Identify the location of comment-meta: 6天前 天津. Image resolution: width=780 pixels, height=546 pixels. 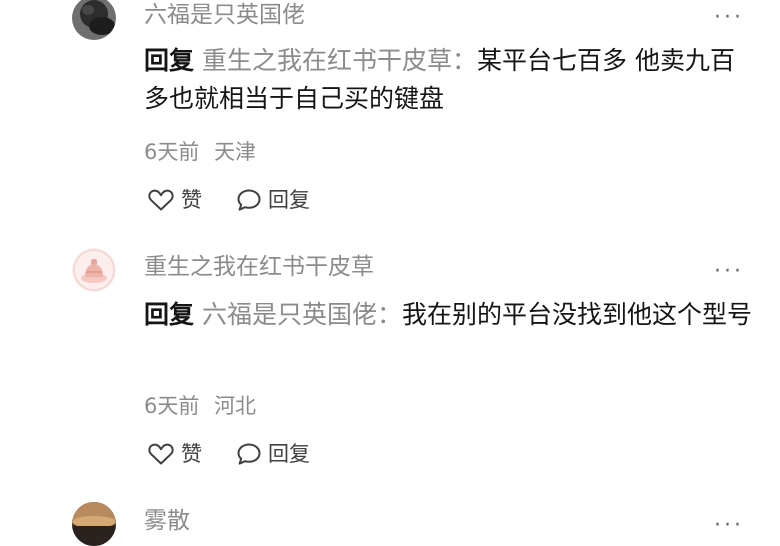
(200, 152).